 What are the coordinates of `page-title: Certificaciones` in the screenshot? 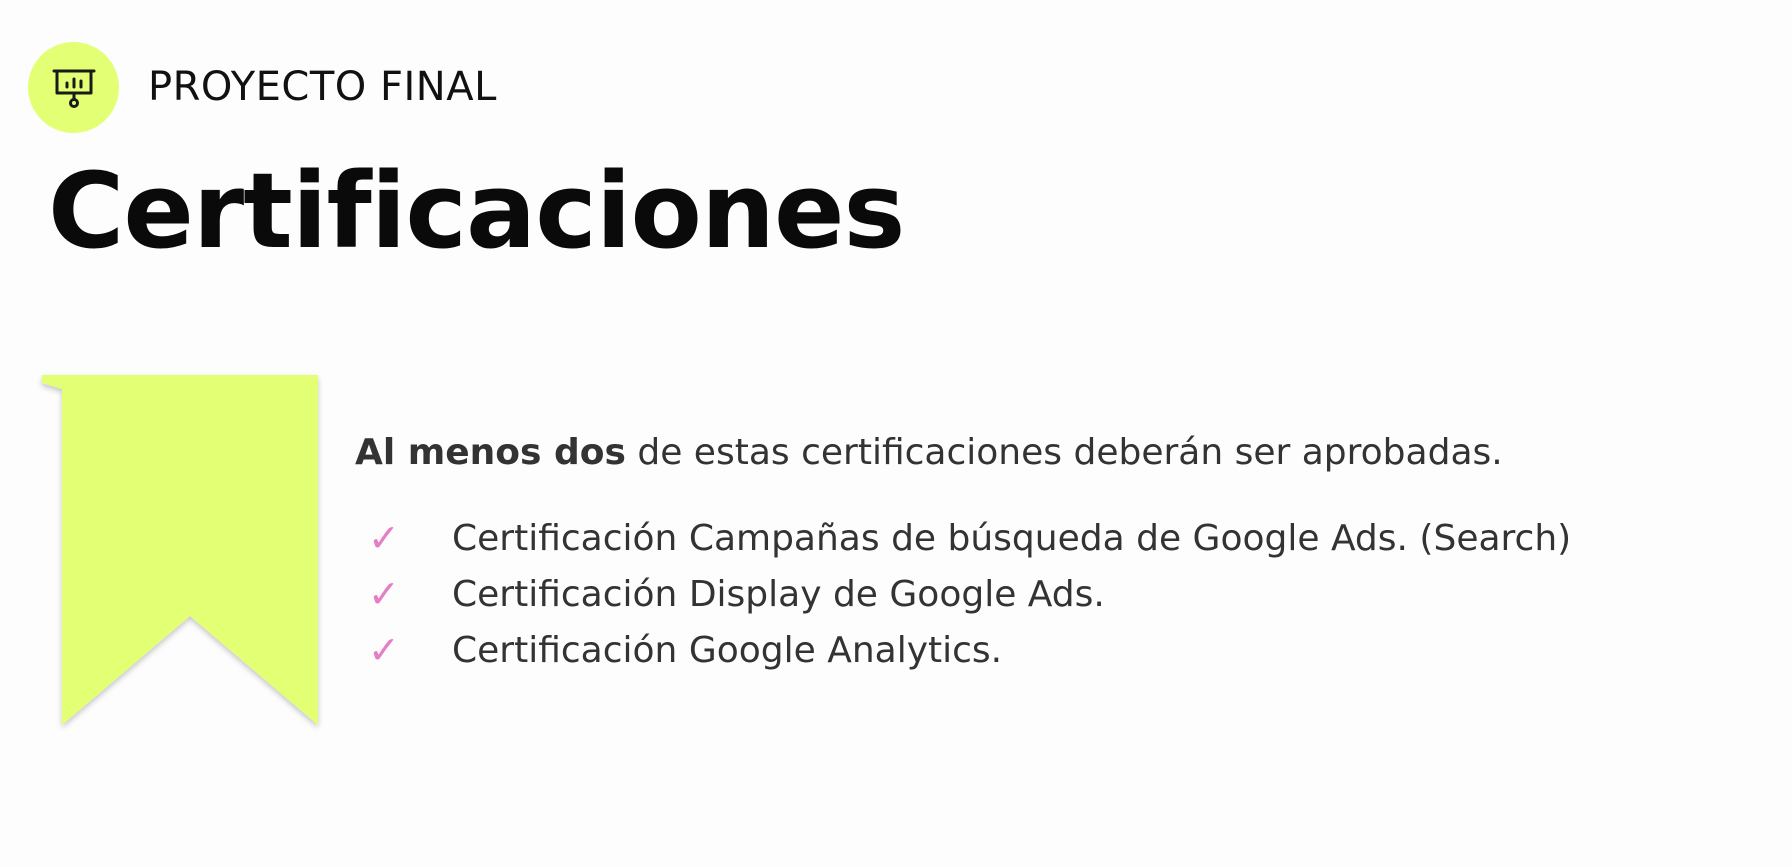 It's located at (476, 211).